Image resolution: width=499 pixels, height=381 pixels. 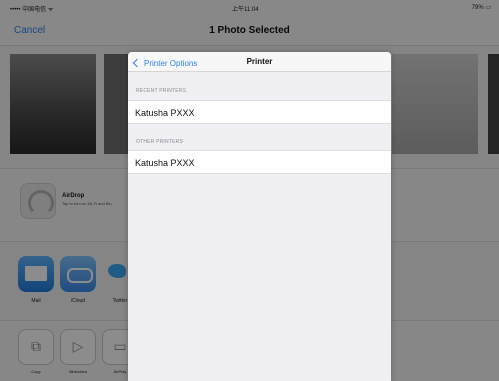 I want to click on printer-row-recent: Katusha PXXX, so click(x=259, y=112).